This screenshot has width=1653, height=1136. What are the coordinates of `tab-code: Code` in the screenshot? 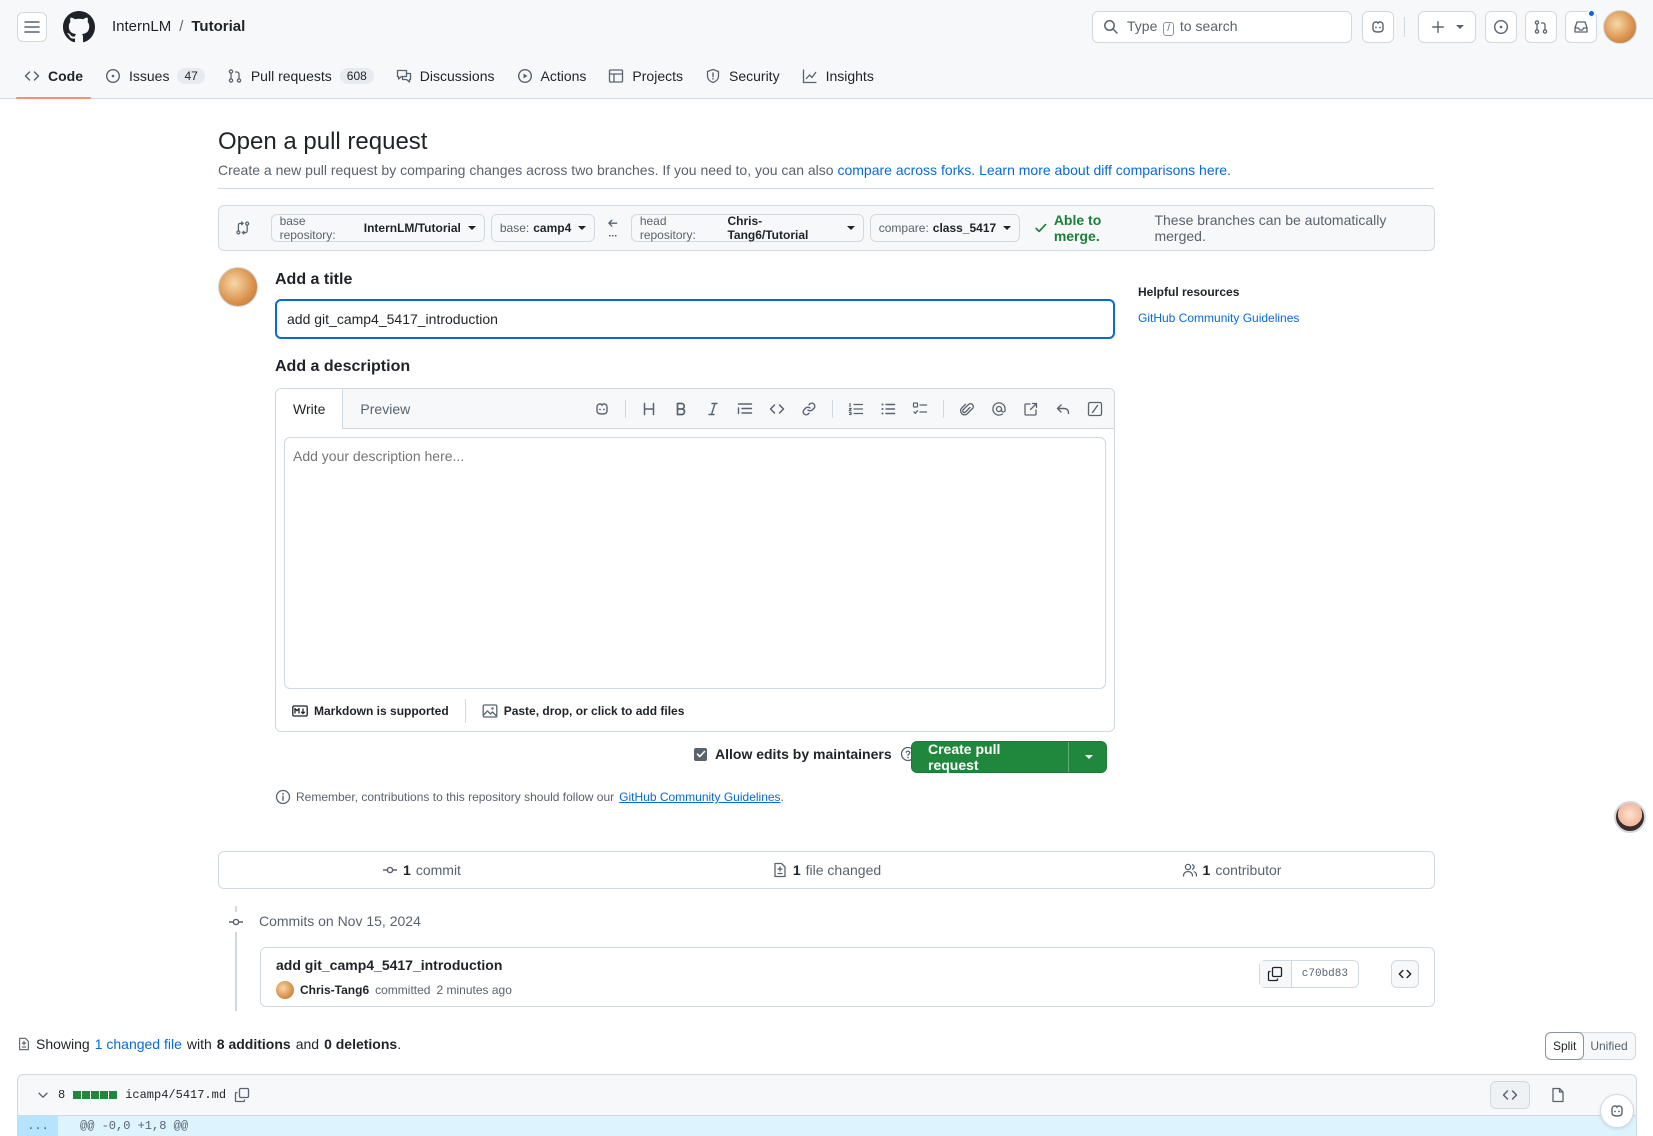 It's located at (53, 79).